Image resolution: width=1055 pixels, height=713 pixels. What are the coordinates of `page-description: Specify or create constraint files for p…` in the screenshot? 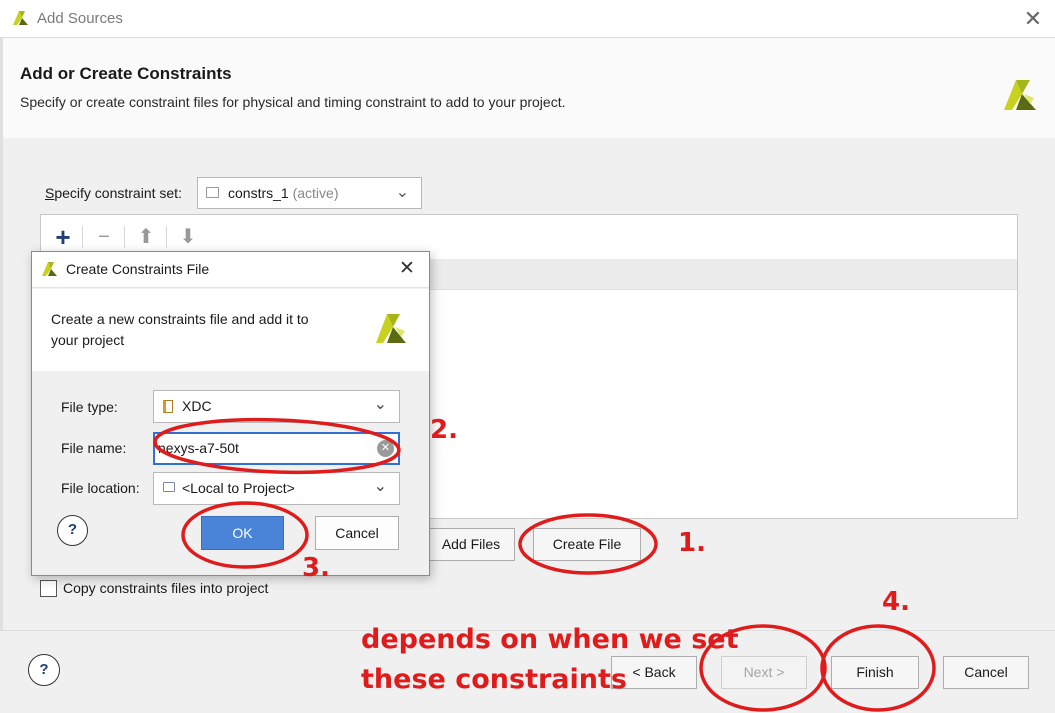 It's located at (293, 102).